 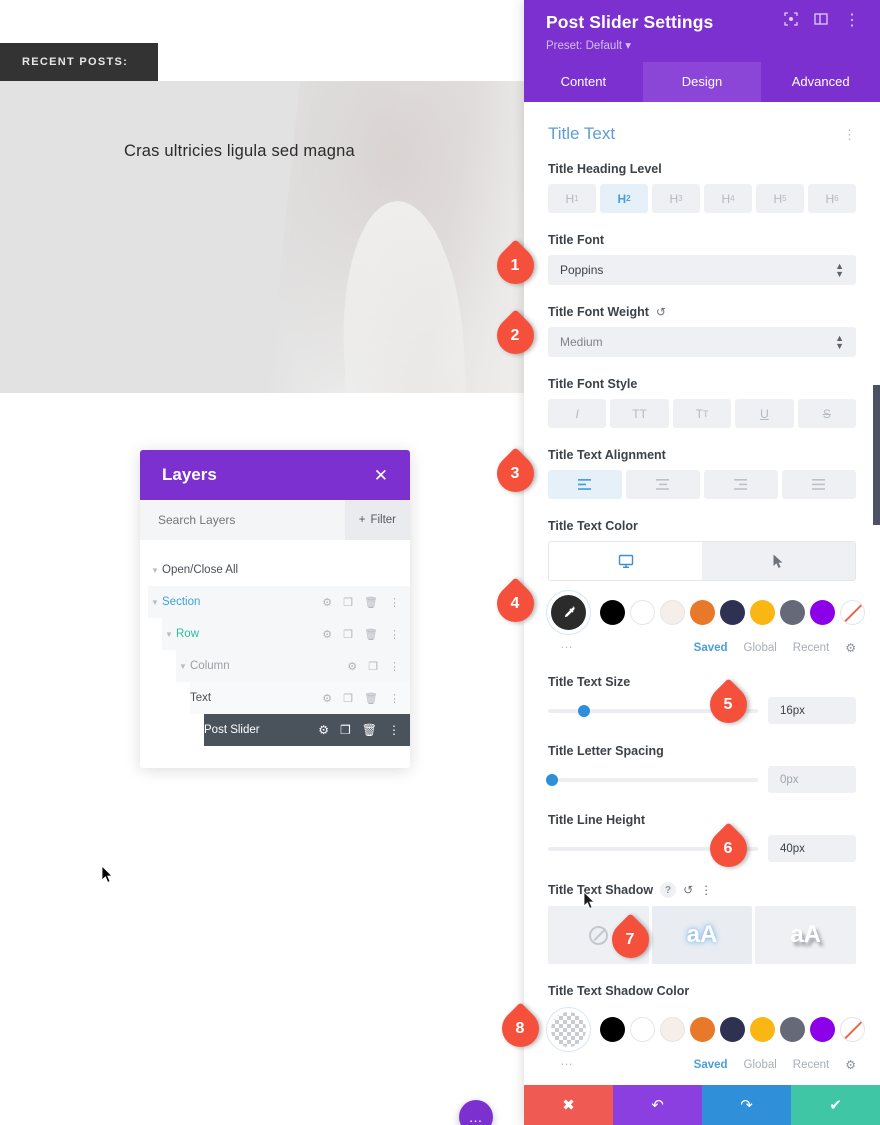 I want to click on layer-row-open-close-all: ▼ Open/Close All, so click(x=275, y=570).